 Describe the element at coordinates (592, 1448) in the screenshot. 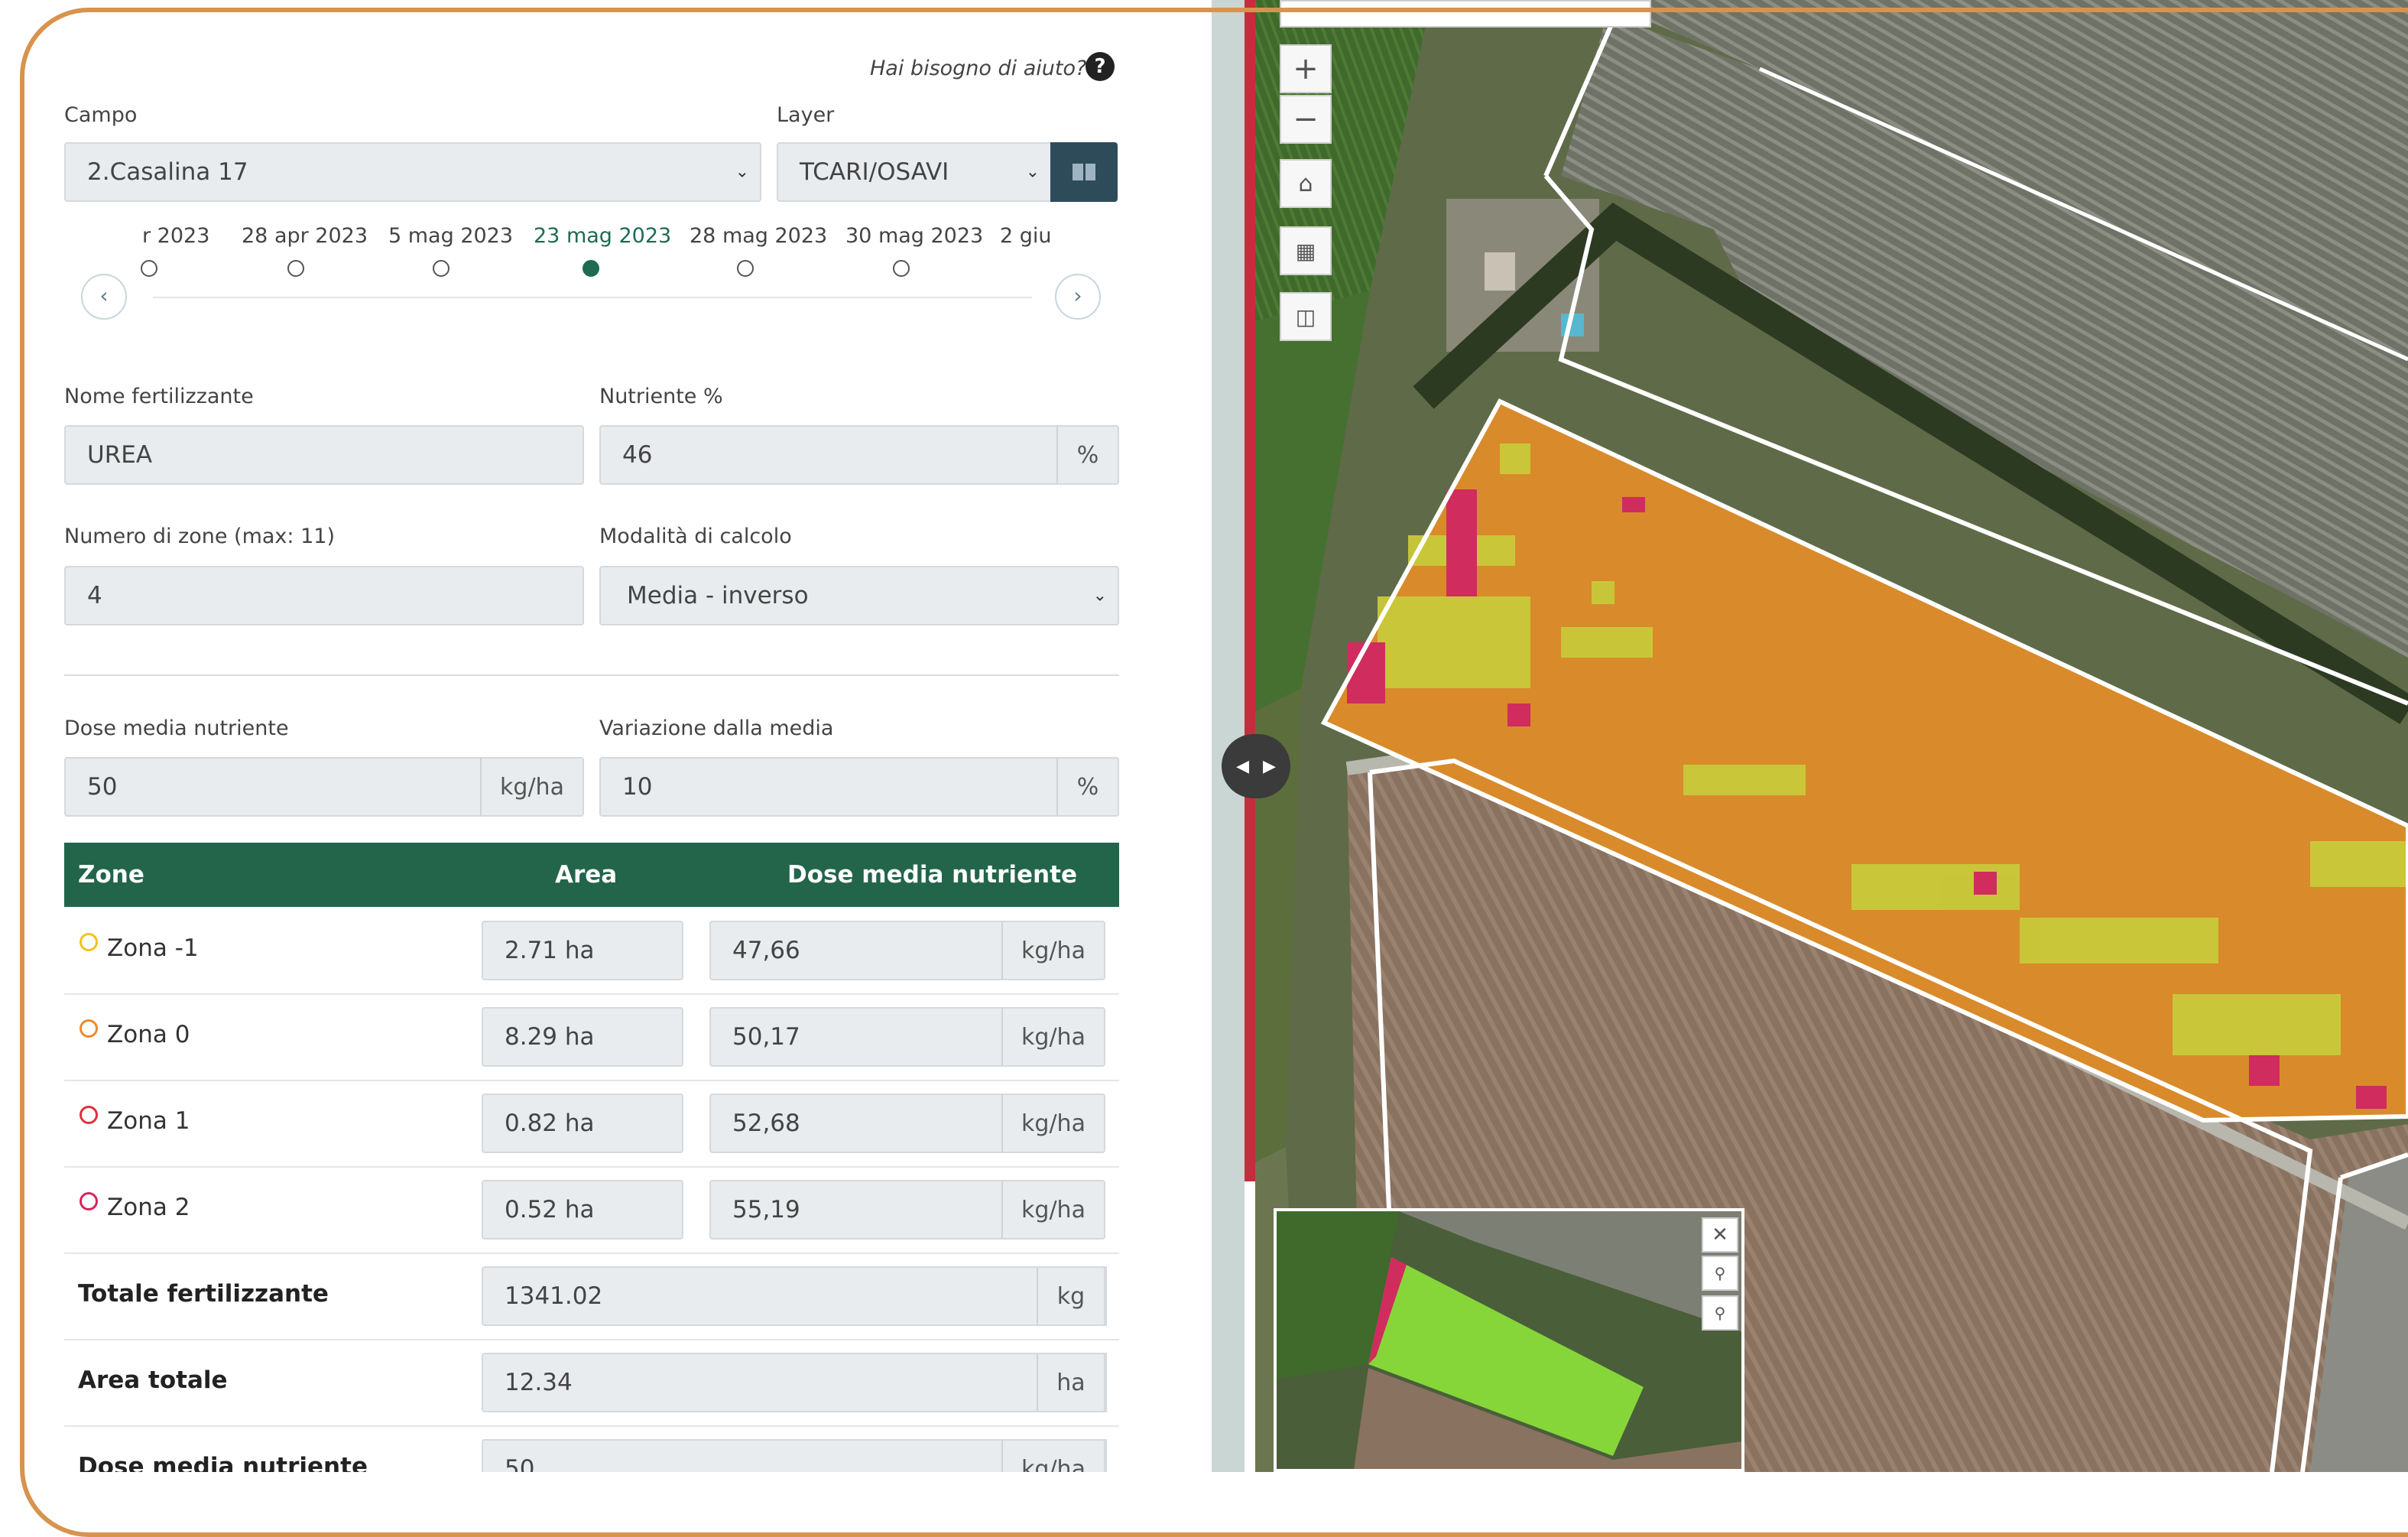

I see `avg-dose-row: Dose media nutriente 50 kg/ha` at that location.